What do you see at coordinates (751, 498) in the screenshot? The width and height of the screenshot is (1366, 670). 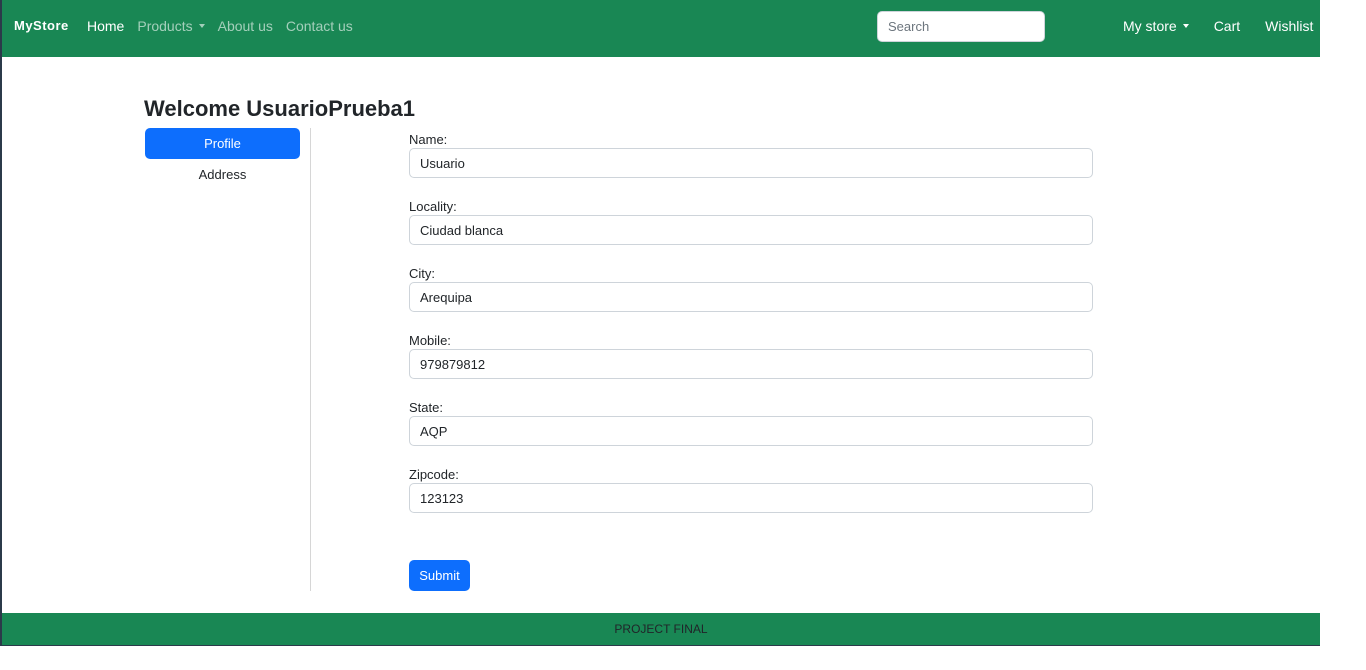 I see `zipcode-field` at bounding box center [751, 498].